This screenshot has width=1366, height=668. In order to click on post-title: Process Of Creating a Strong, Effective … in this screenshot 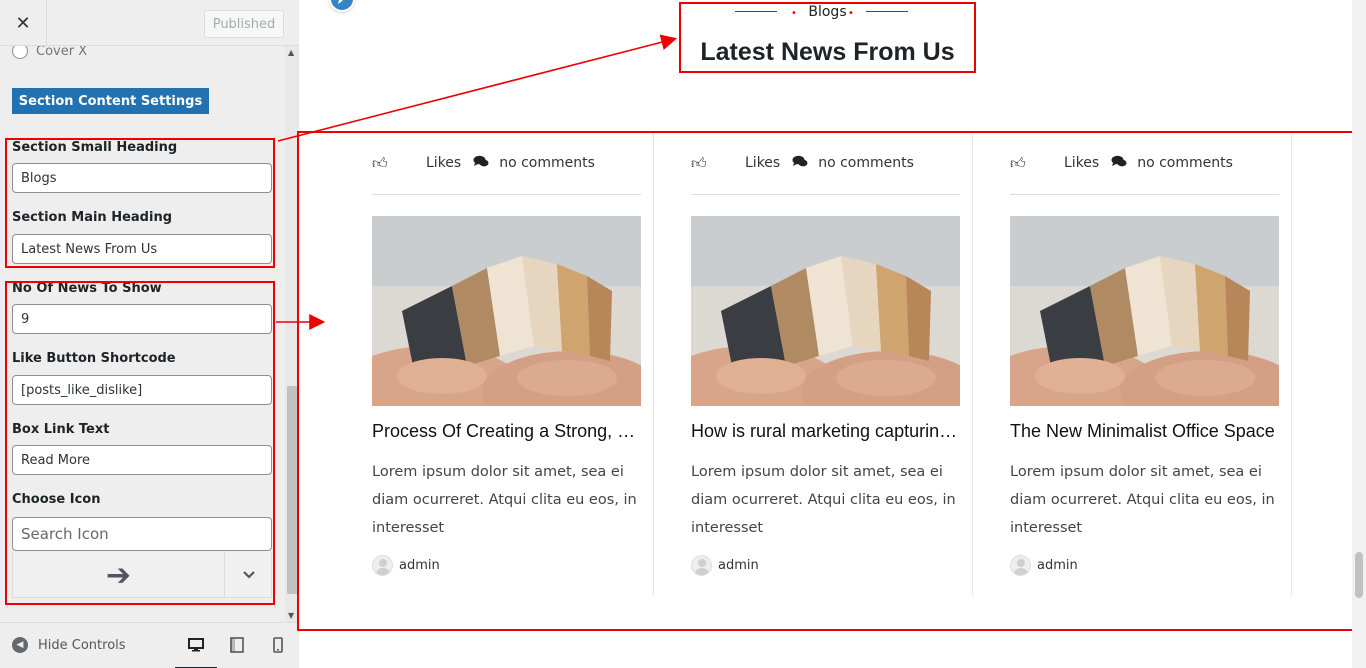, I will do `click(507, 431)`.